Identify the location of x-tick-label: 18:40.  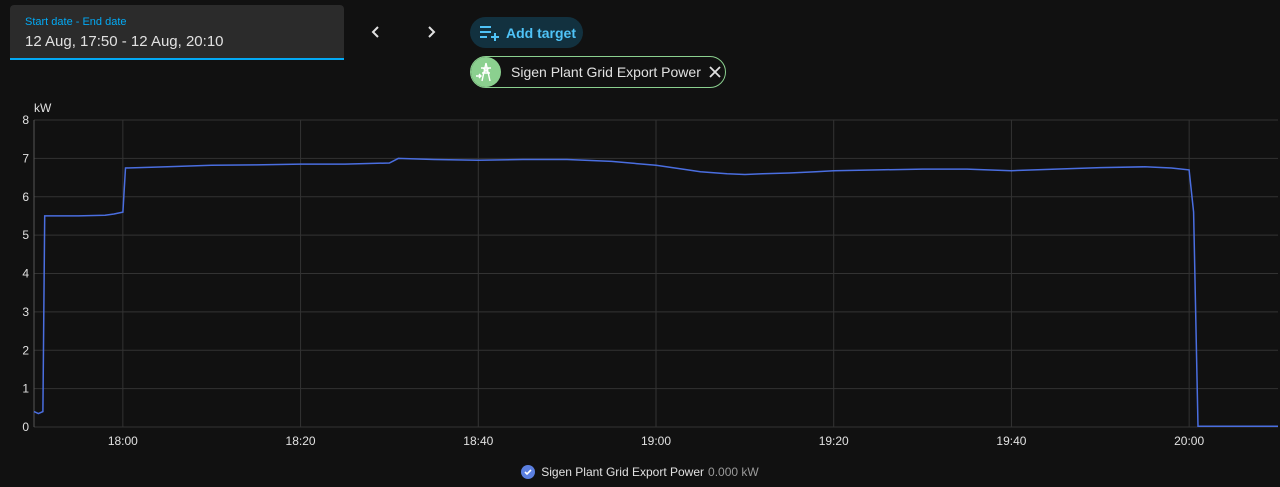
(478, 439).